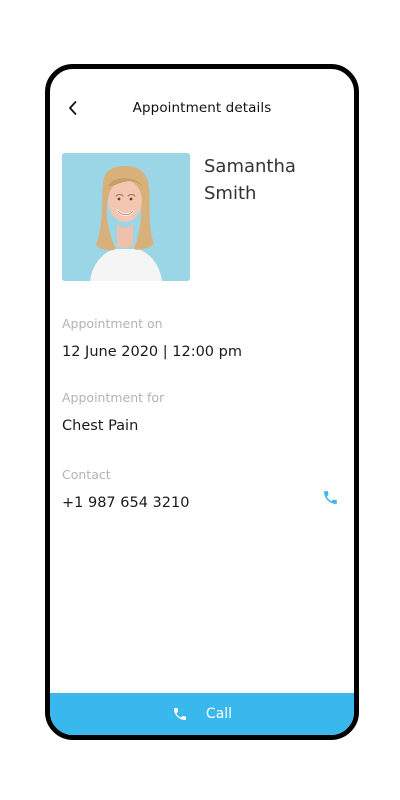 Image resolution: width=400 pixels, height=800 pixels. I want to click on page-title: Appointment details, so click(202, 108).